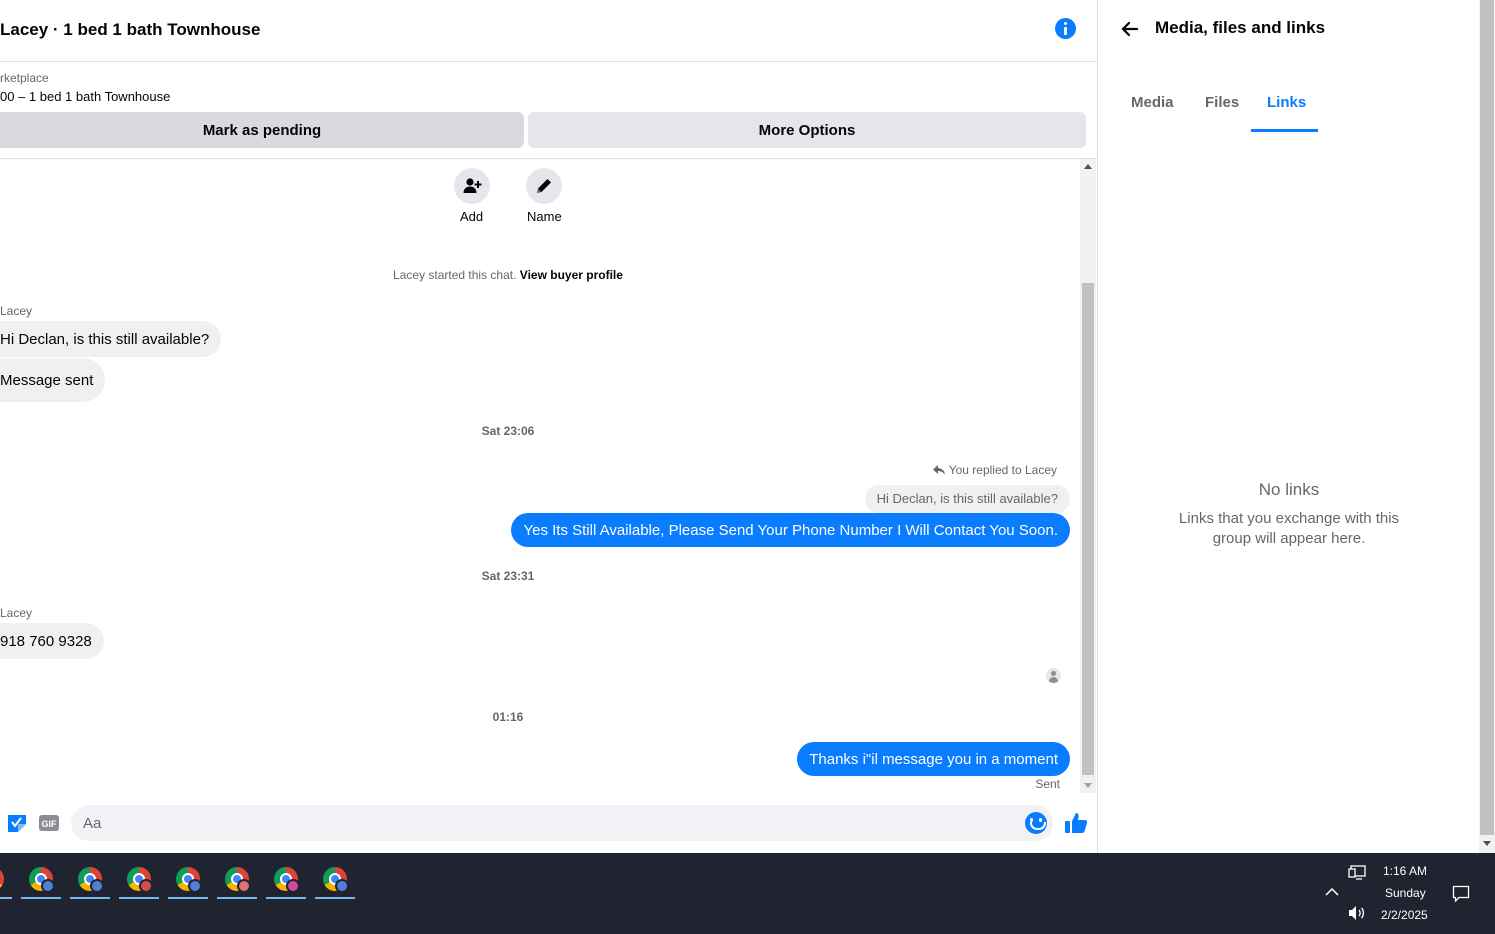 The width and height of the screenshot is (1495, 934). What do you see at coordinates (967, 499) in the screenshot?
I see `quoted-message: Hi Declan, is this still available?` at bounding box center [967, 499].